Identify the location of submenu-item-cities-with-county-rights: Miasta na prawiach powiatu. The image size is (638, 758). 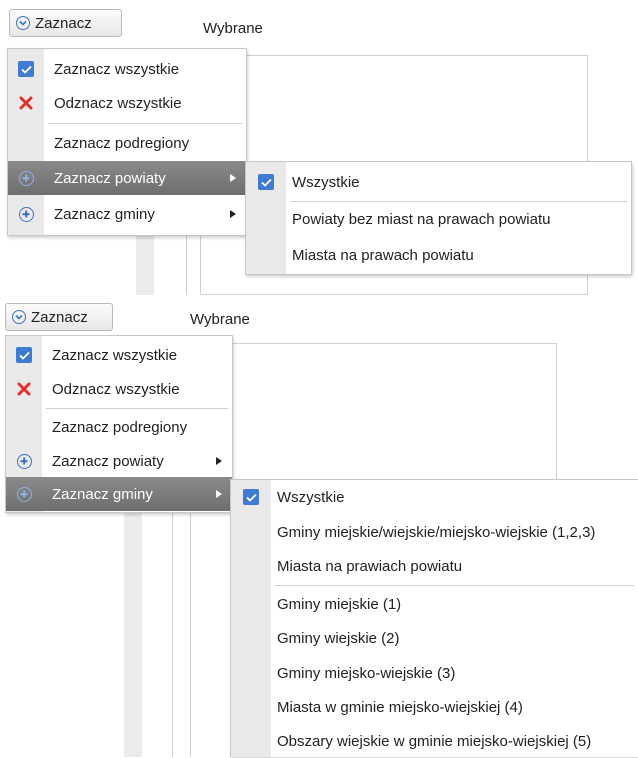
(434, 566).